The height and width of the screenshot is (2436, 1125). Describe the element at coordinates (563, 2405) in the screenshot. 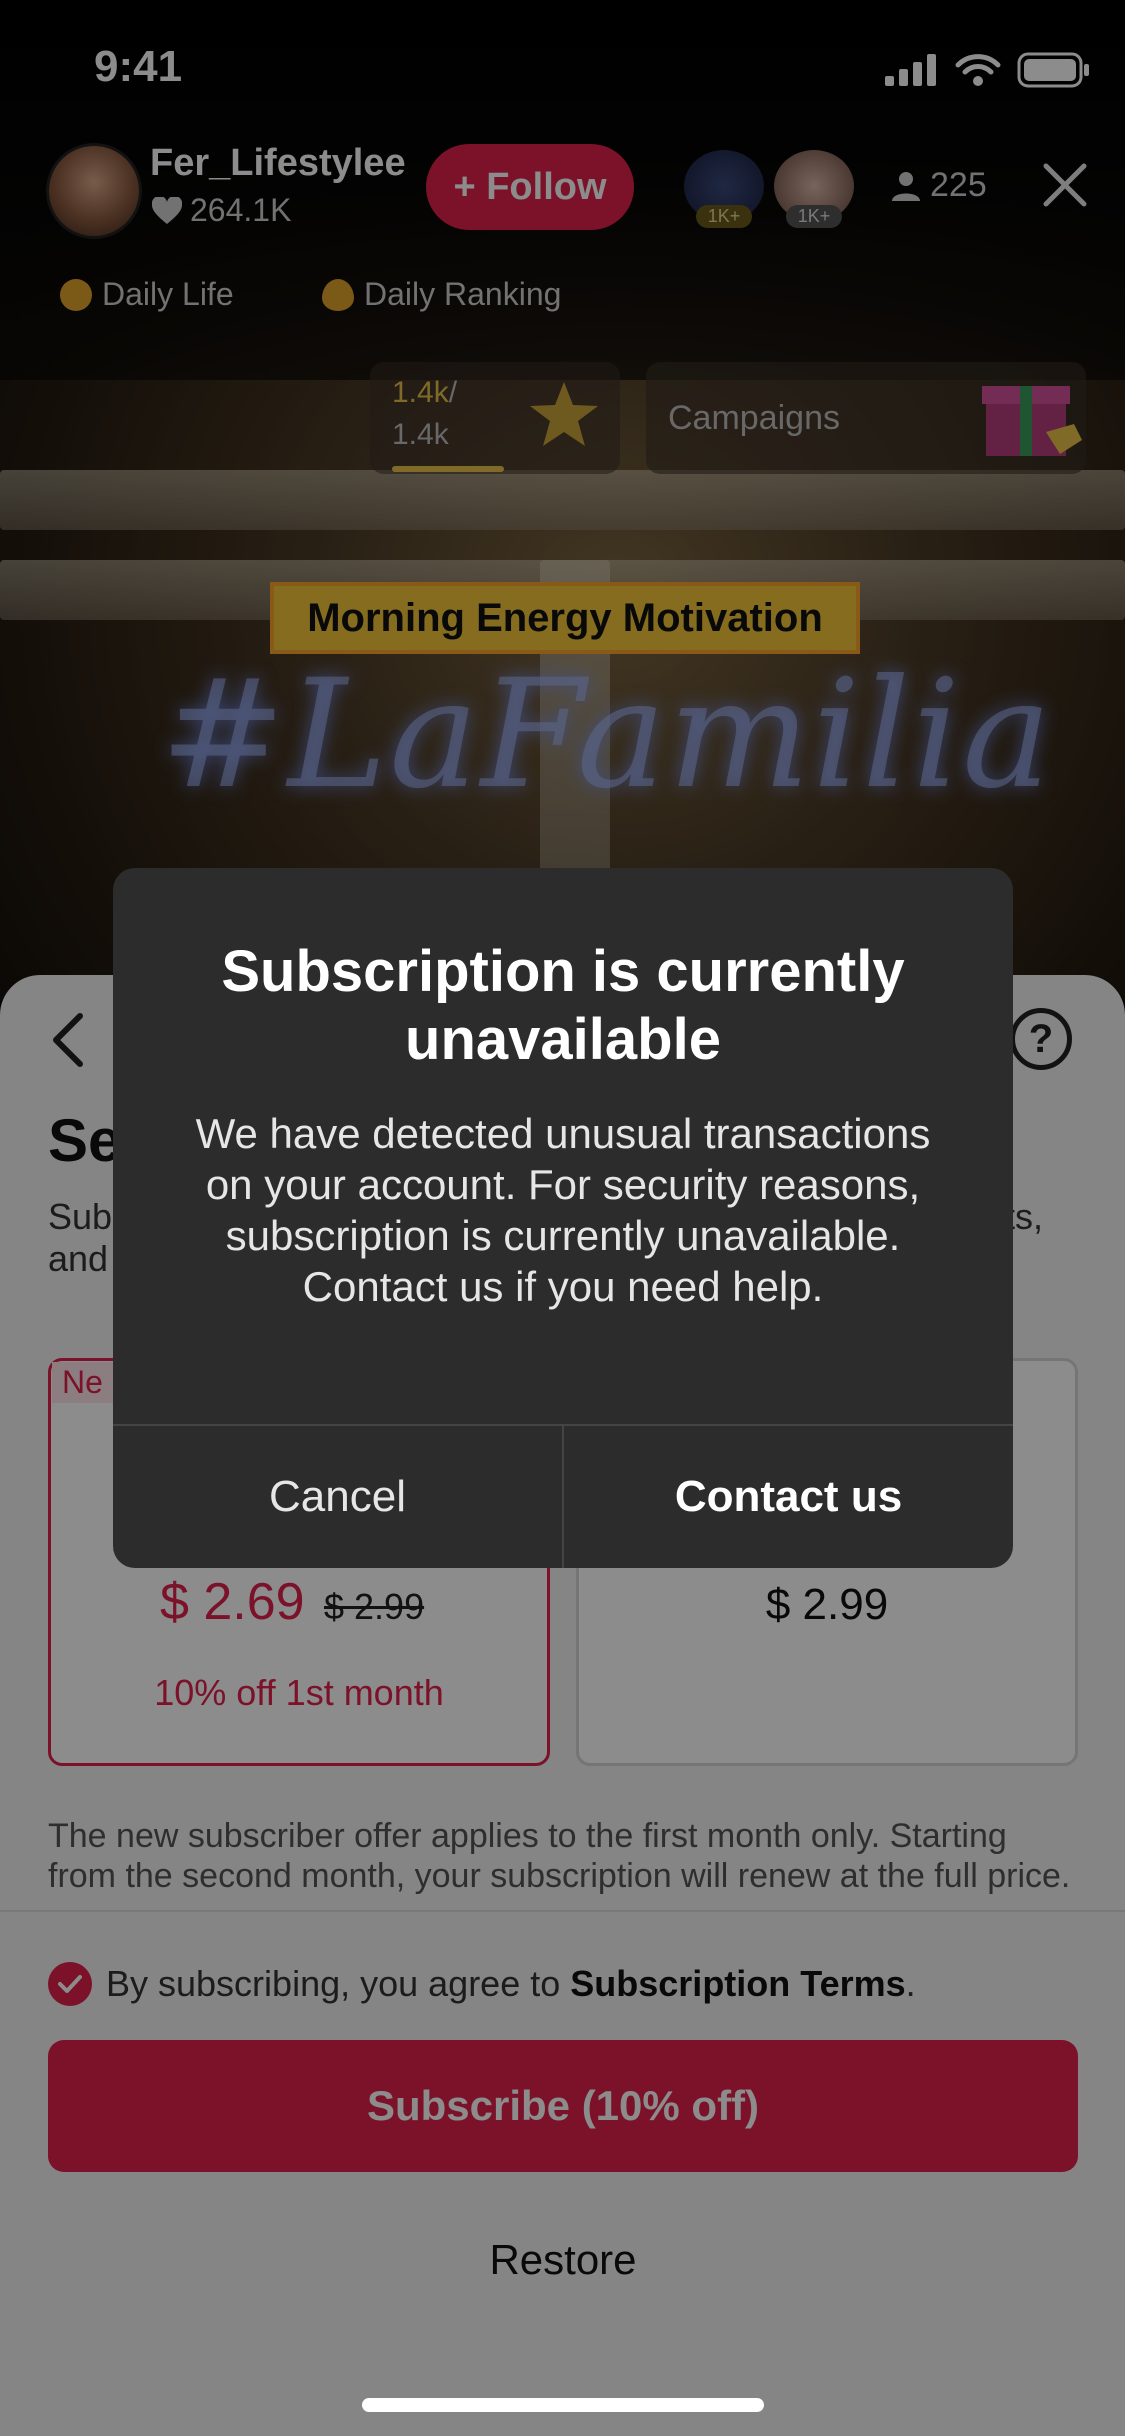

I see `home-indicator` at that location.